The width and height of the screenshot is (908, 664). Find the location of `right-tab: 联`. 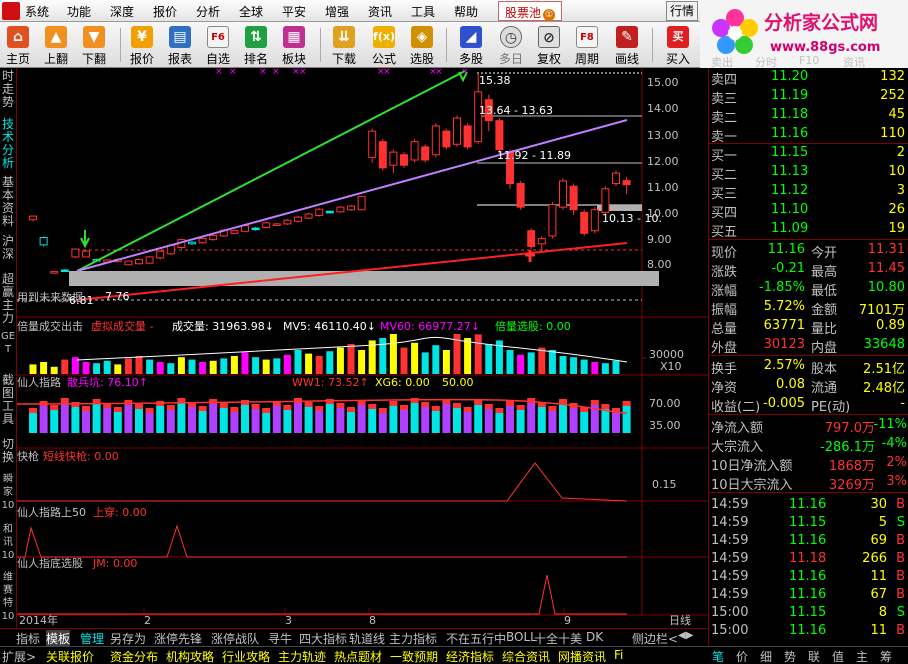

right-tab: 联 is located at coordinates (814, 656).